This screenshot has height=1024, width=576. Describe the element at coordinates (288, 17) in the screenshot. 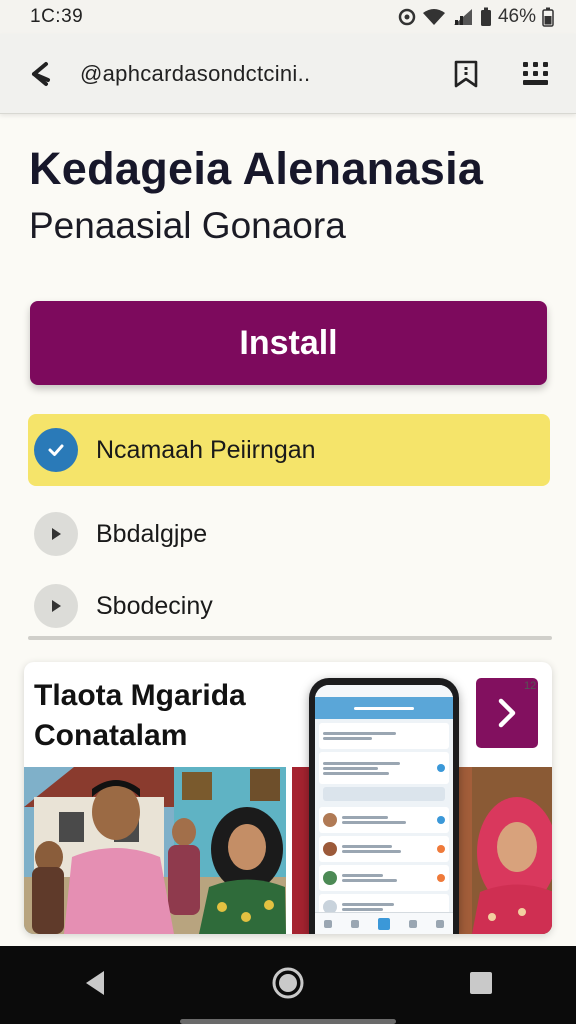

I see `status-bar: 1C:39 46%` at that location.